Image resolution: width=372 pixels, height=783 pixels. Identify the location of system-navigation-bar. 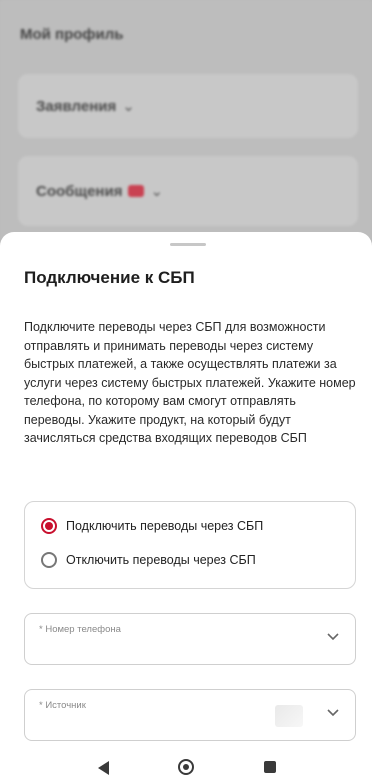
(186, 768).